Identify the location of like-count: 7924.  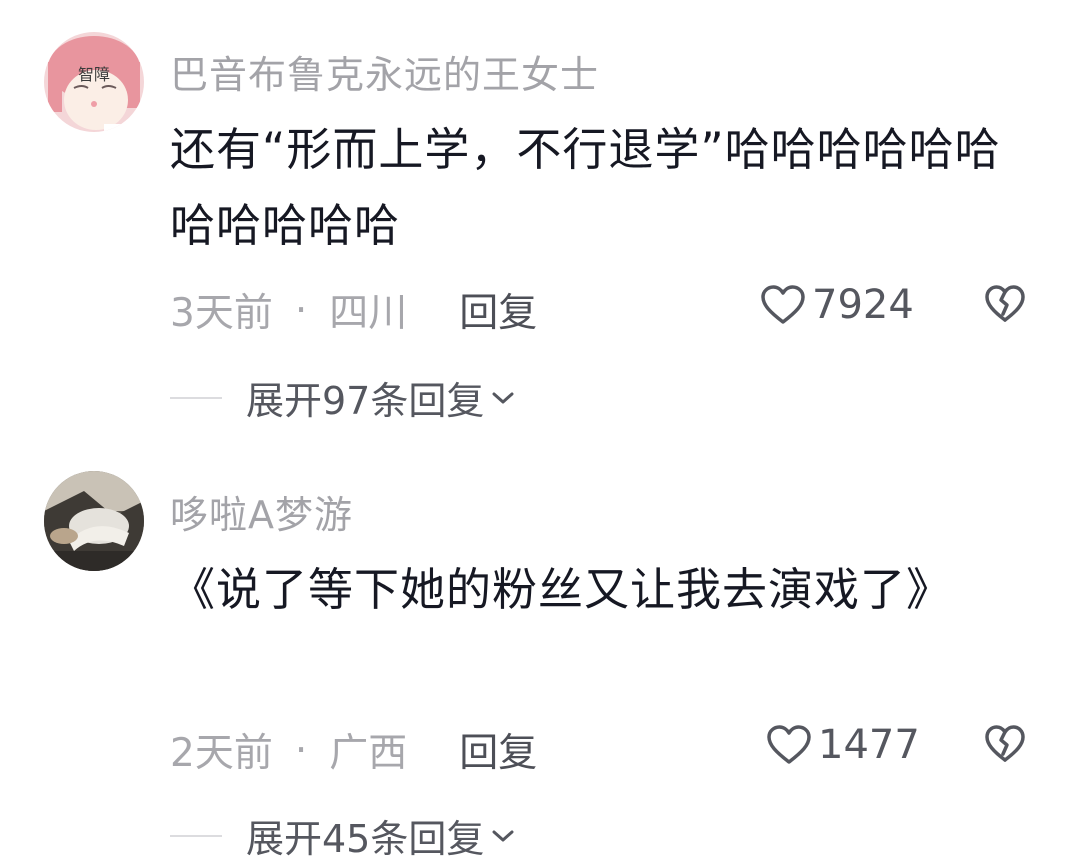
(863, 305).